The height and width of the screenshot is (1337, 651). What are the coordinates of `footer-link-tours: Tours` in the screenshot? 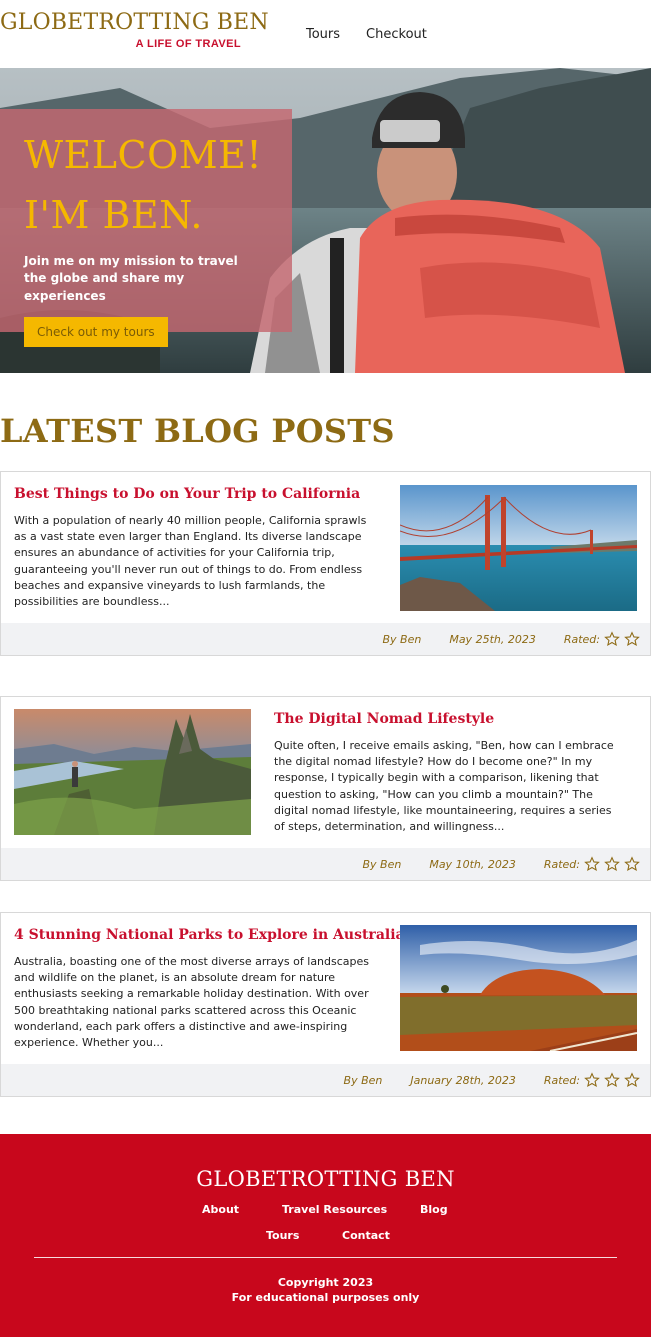 It's located at (282, 1235).